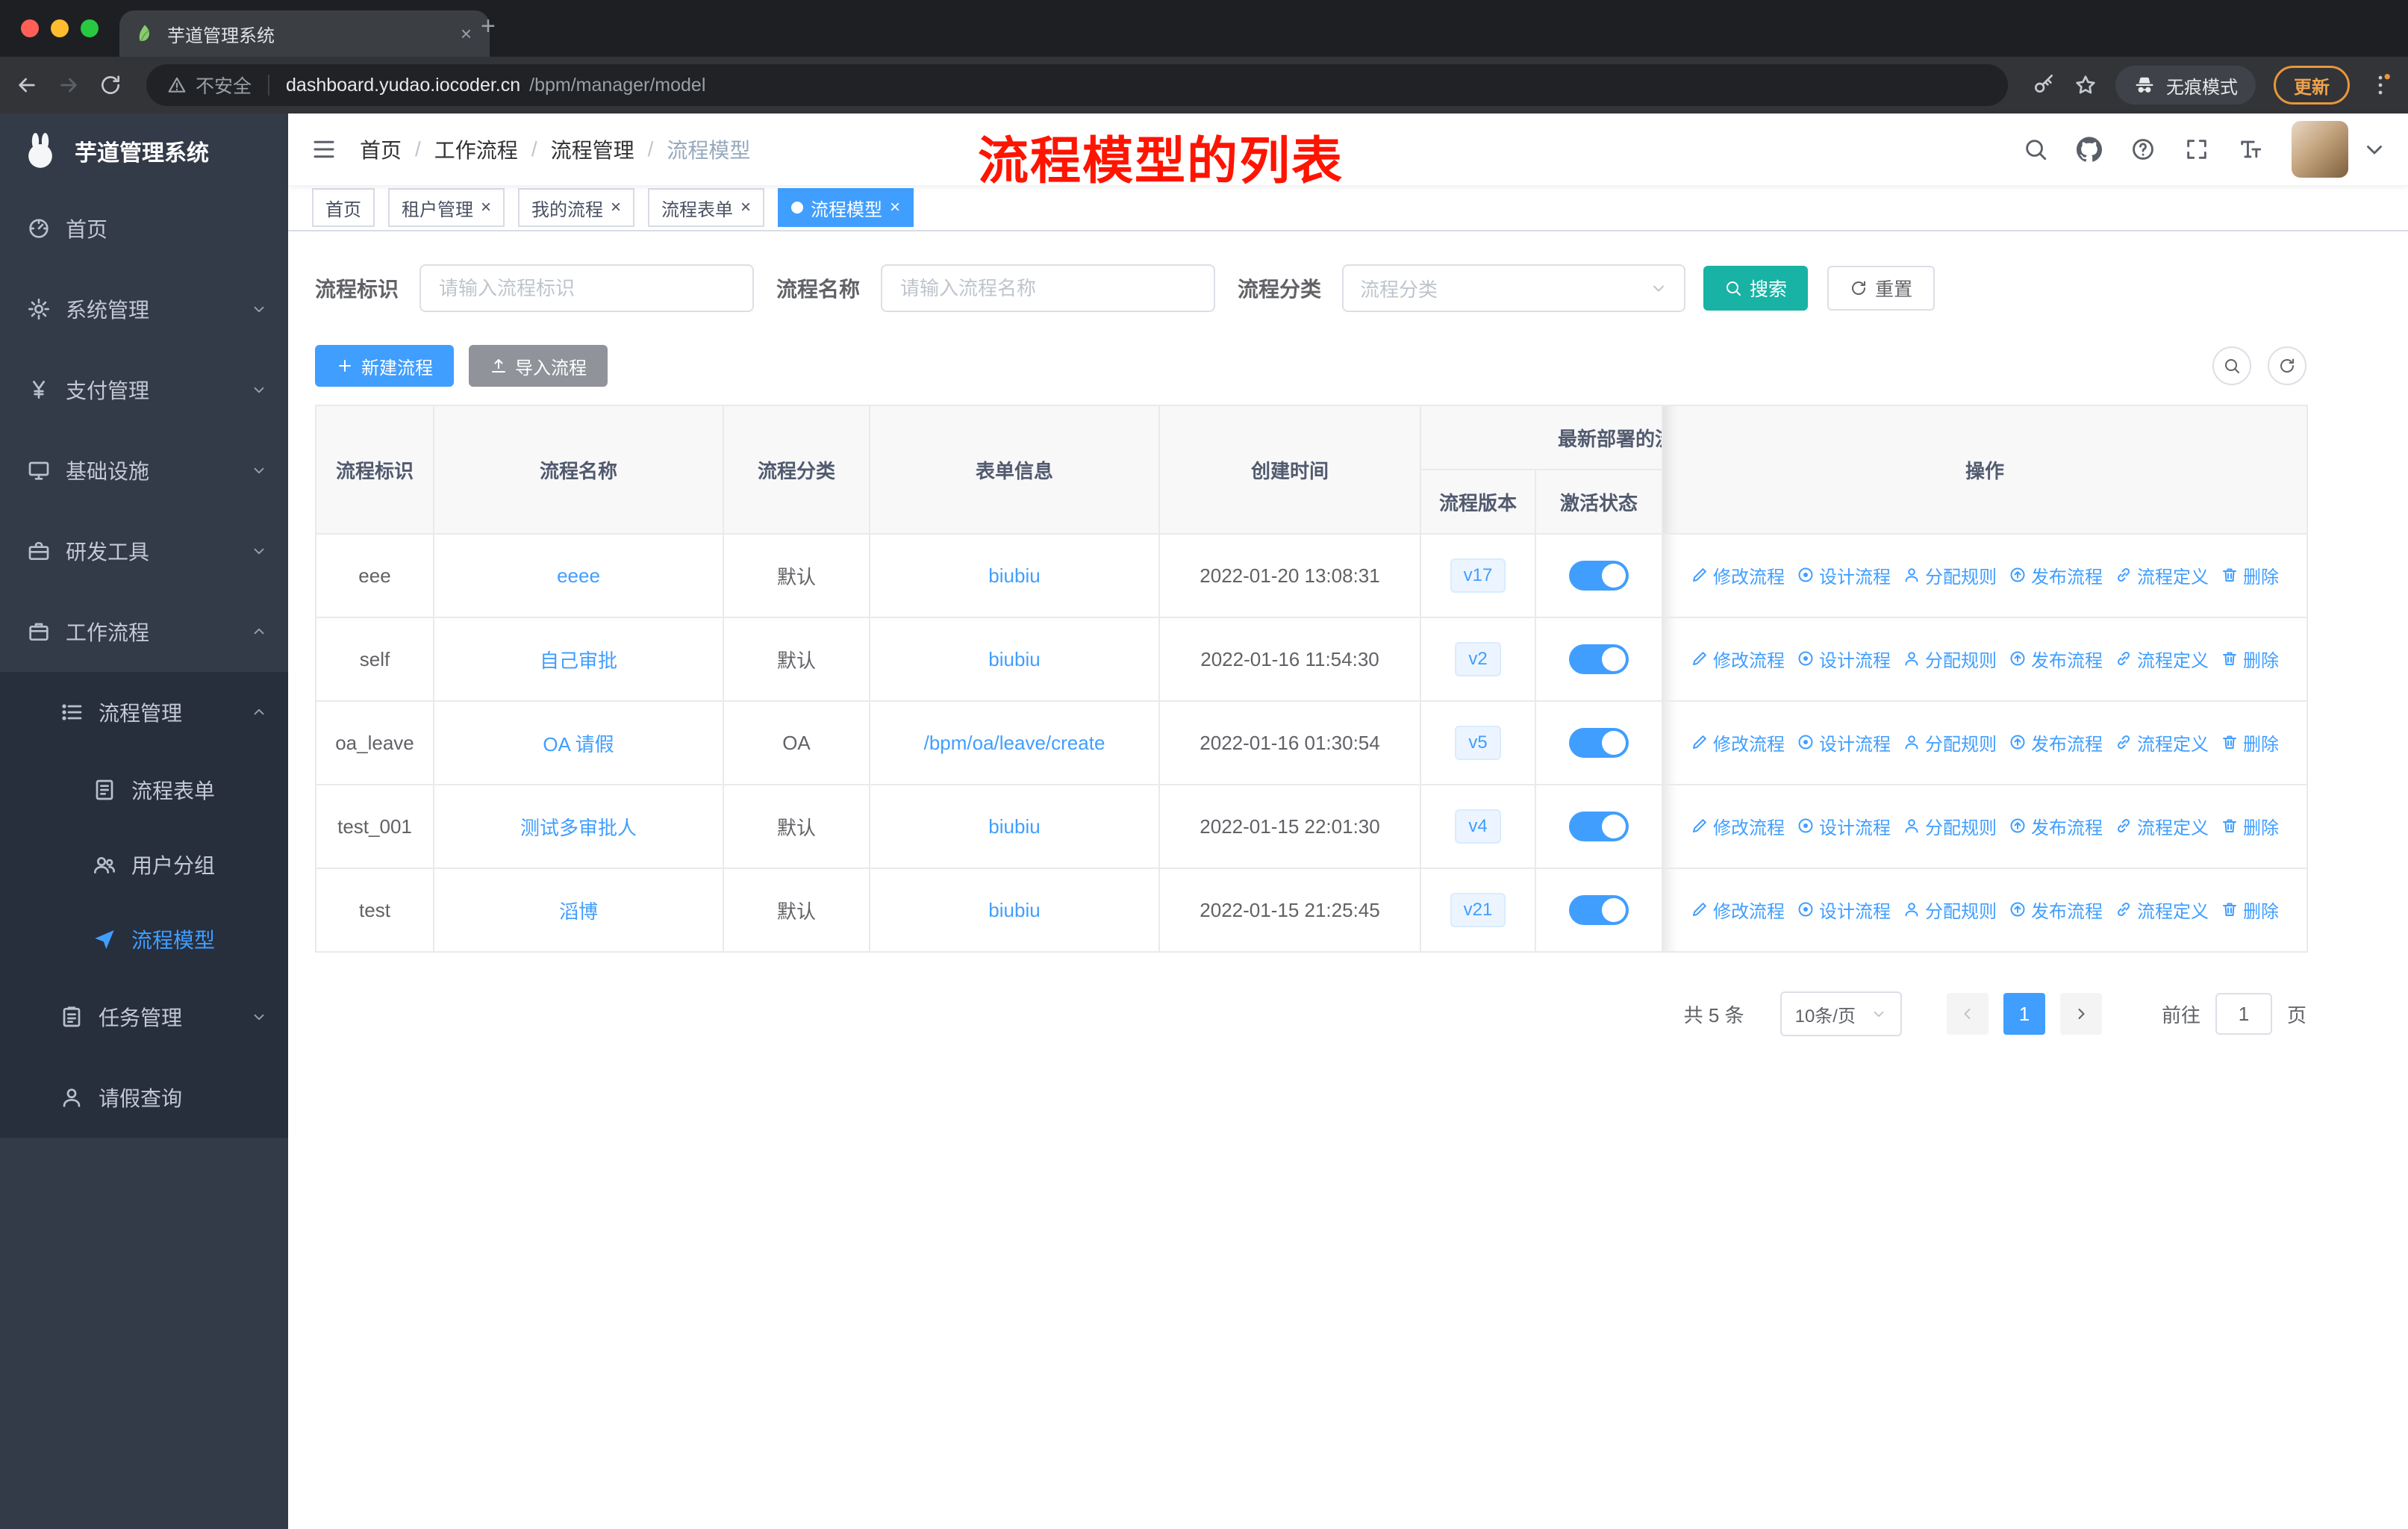  I want to click on password-key-icon, so click(2044, 85).